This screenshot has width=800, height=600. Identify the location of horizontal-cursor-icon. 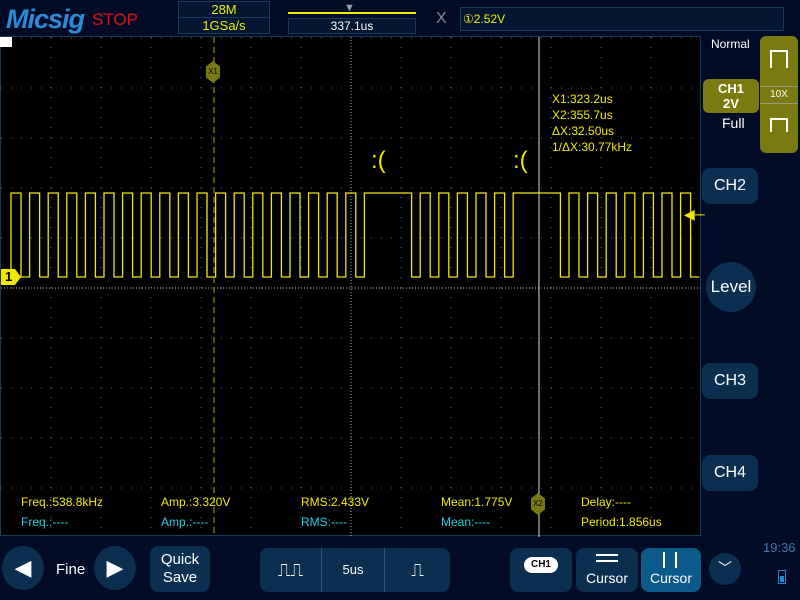
(607, 558).